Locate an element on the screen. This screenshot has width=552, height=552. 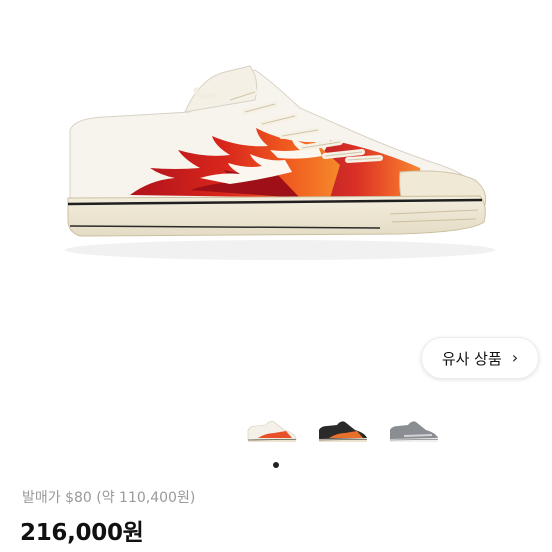
chevron-right-icon: › is located at coordinates (515, 357).